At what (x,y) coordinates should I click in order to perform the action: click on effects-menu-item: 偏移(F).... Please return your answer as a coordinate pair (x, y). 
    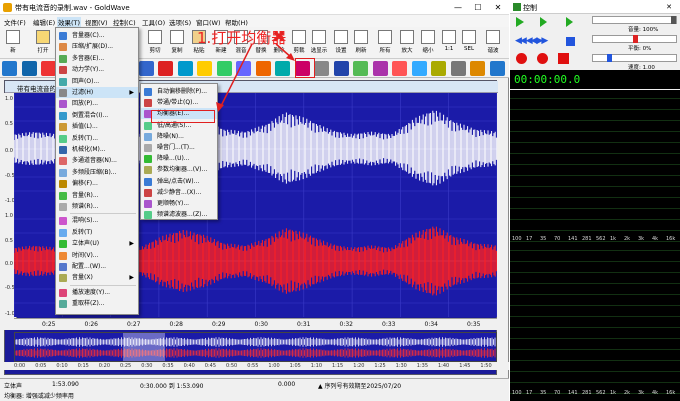
    Looking at the image, I should click on (97, 183).